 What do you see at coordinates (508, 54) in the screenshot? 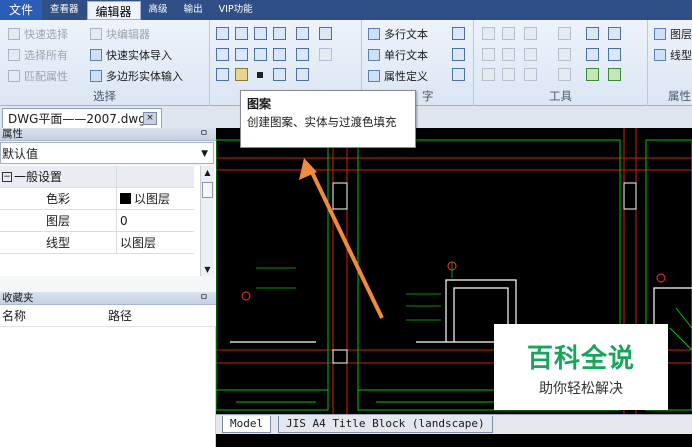
I see `stretch-icon` at bounding box center [508, 54].